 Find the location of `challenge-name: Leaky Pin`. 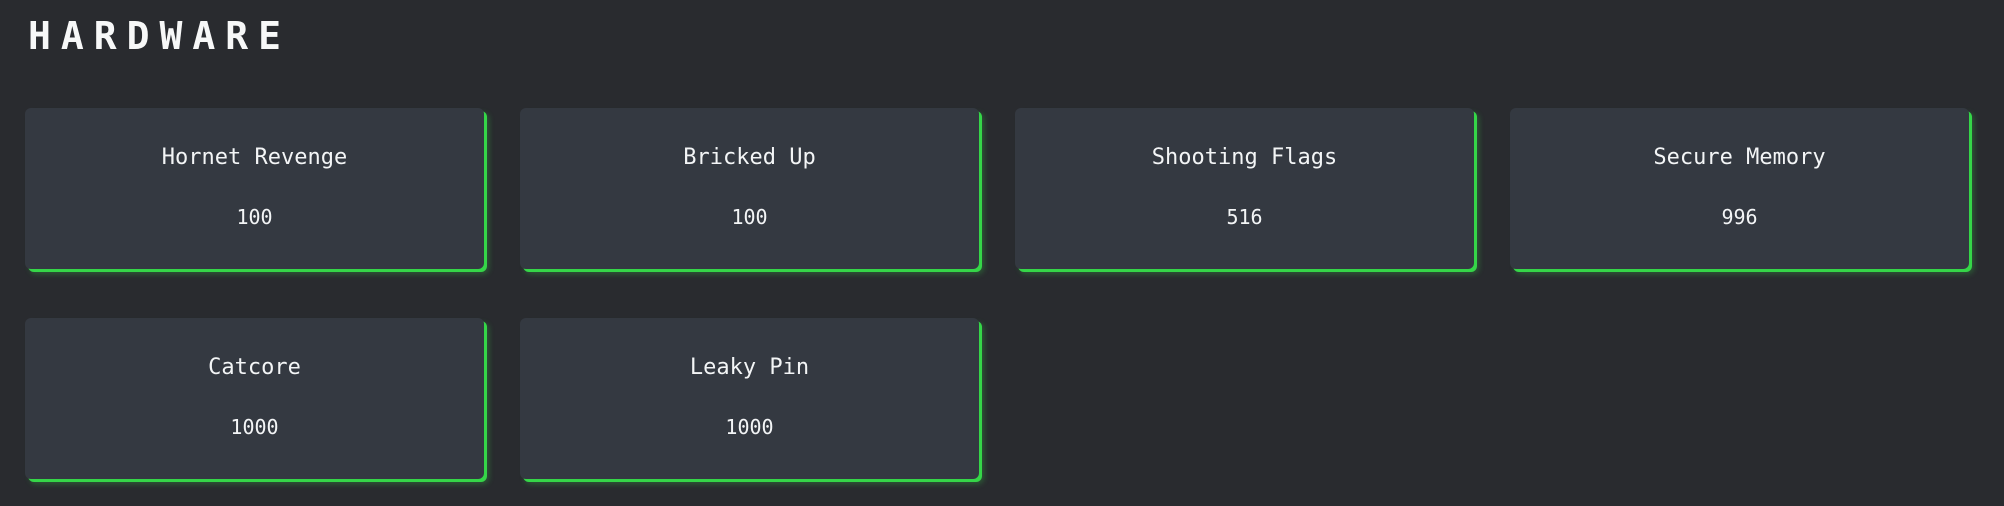

challenge-name: Leaky Pin is located at coordinates (749, 367).